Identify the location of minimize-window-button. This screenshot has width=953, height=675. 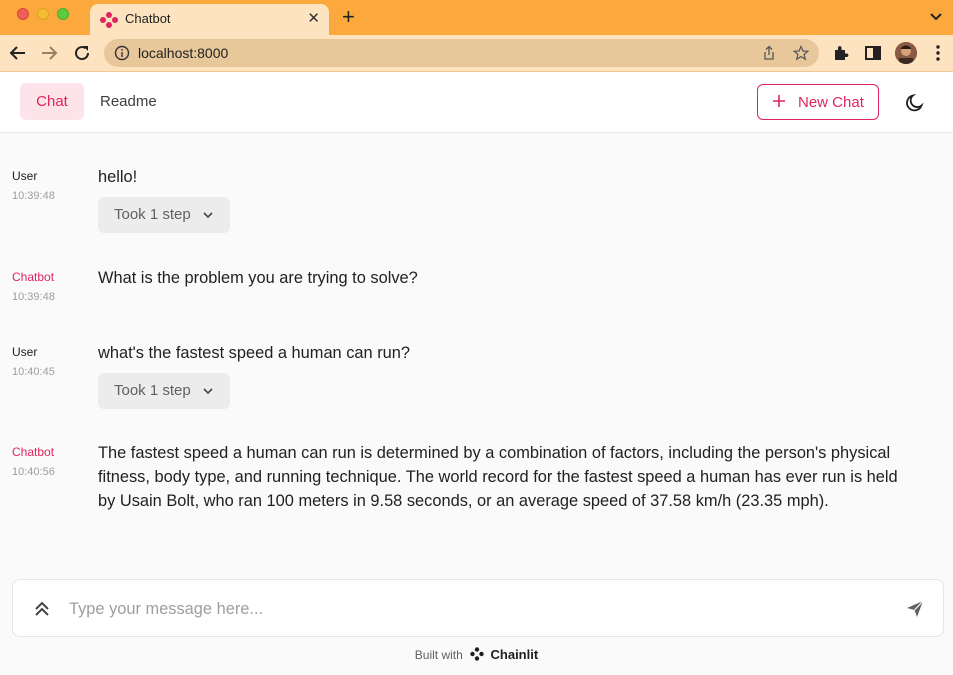
(43, 14).